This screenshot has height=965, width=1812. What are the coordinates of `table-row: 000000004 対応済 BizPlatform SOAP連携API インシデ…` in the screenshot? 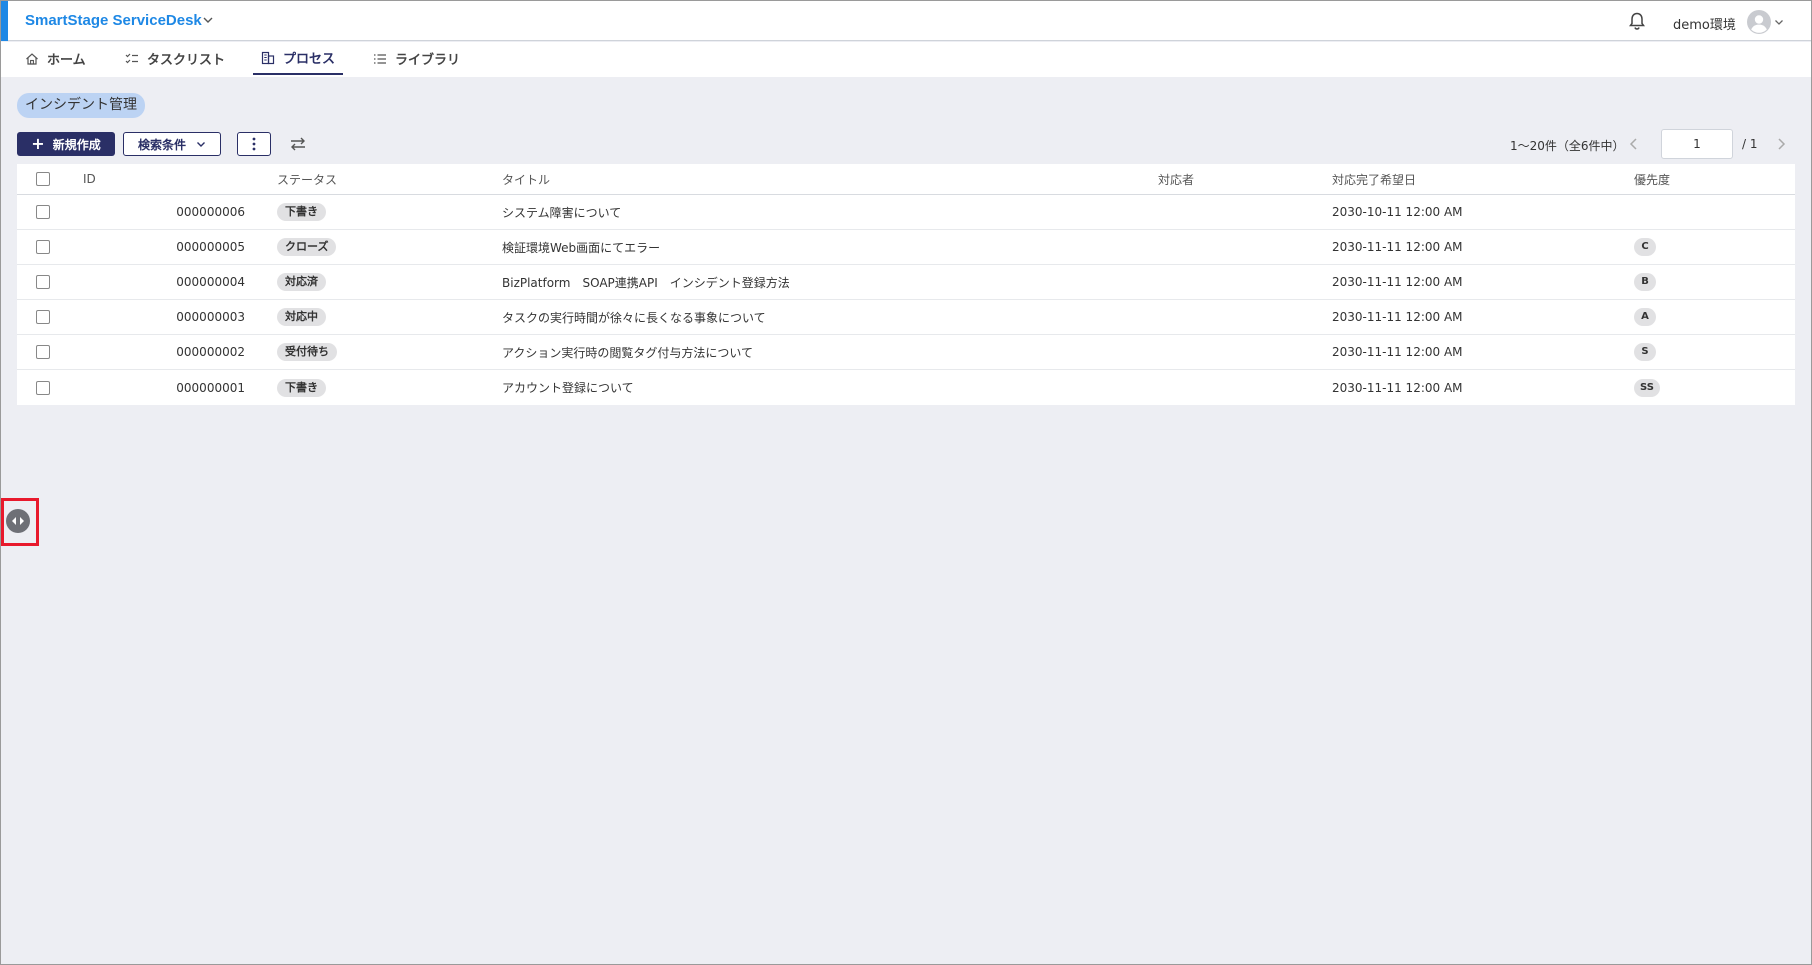 It's located at (906, 282).